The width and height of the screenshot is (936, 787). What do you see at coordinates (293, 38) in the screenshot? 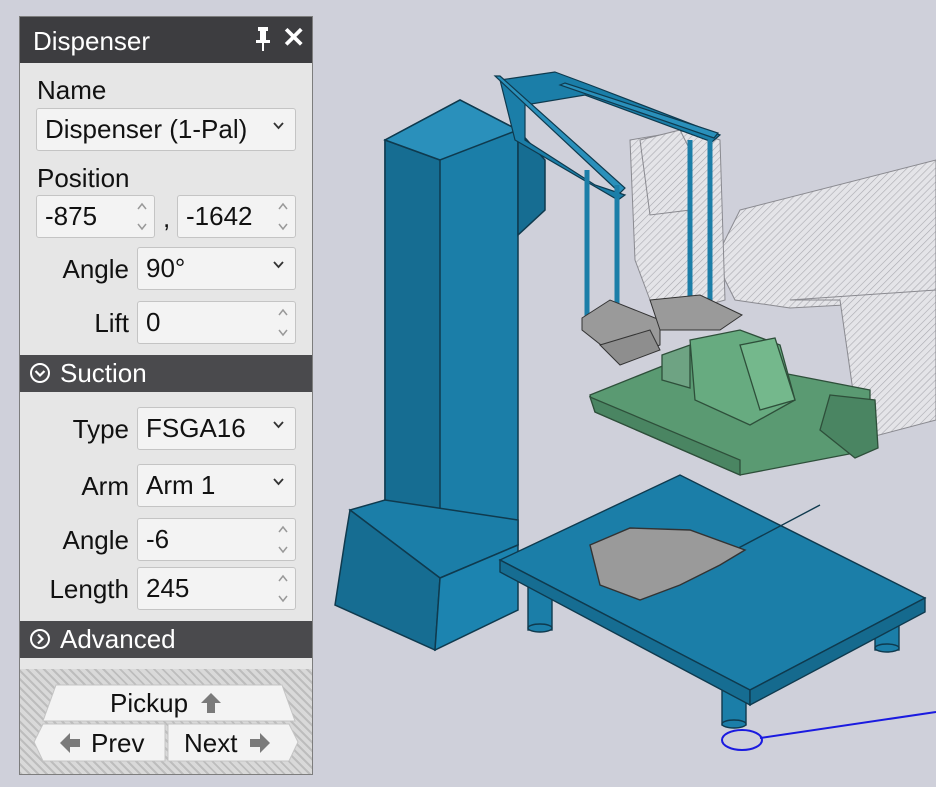
I see `close-icon: ✕` at bounding box center [293, 38].